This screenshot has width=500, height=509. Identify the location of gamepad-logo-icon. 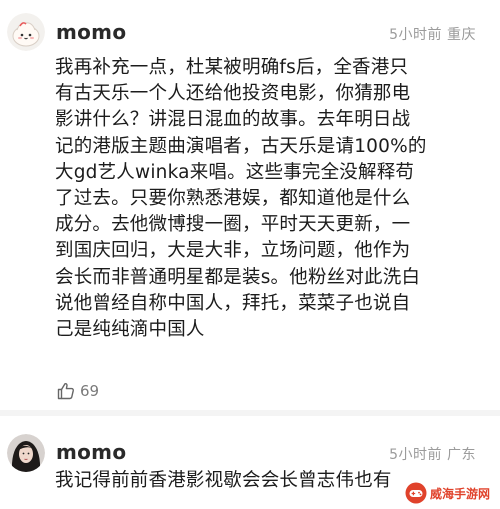
(416, 493).